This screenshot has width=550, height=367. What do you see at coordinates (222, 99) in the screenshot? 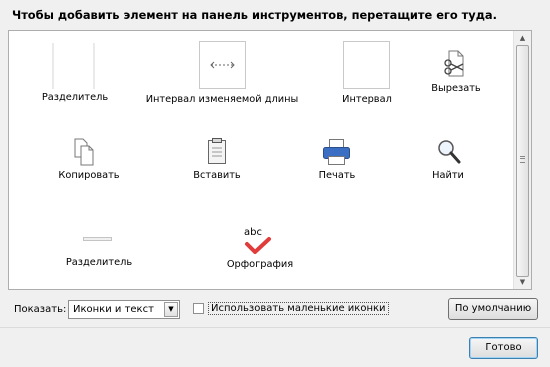
I see `palette-item-label: Интервал изменяемой длины` at bounding box center [222, 99].